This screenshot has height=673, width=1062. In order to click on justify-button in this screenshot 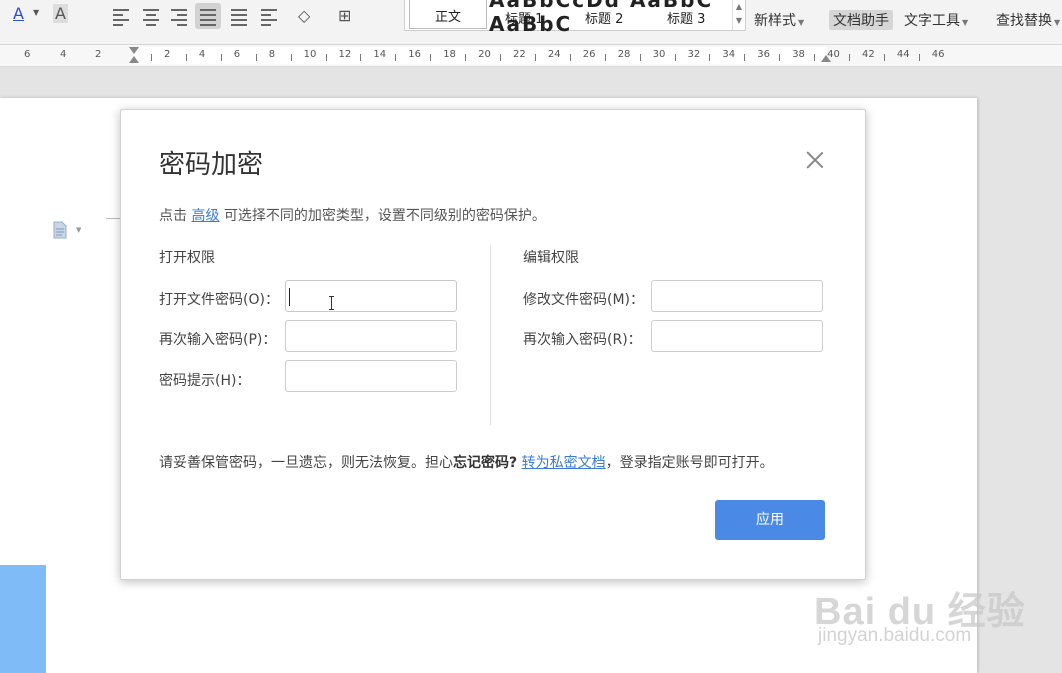, I will do `click(208, 16)`.